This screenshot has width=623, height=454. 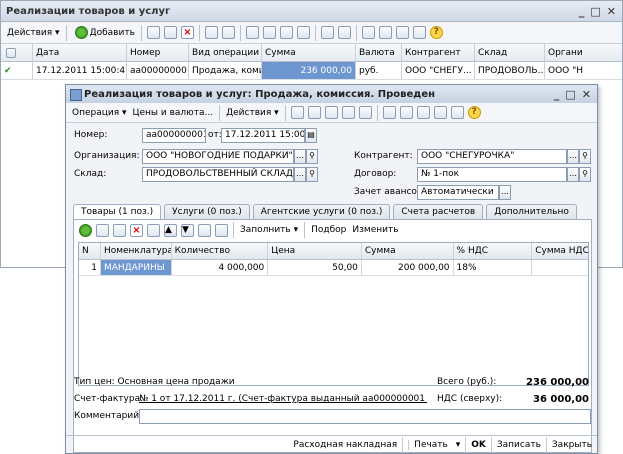 I want to click on filter-off-icon, so click(x=303, y=32).